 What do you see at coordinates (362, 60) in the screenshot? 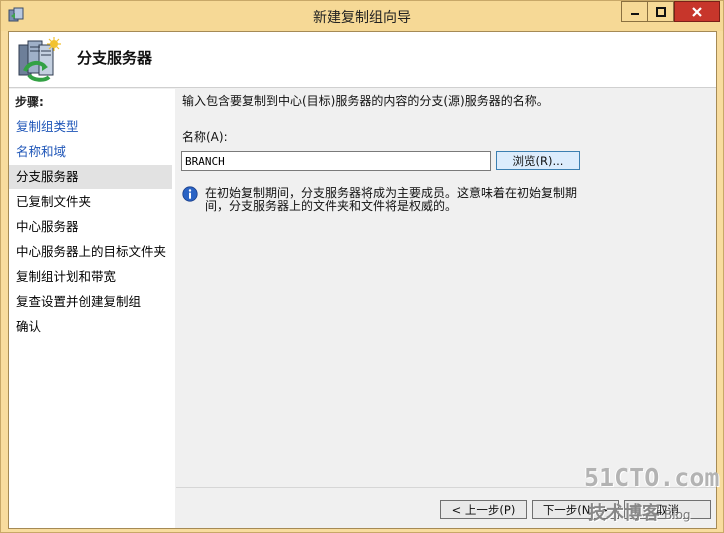
I see `wizard-header: 分支服务器` at bounding box center [362, 60].